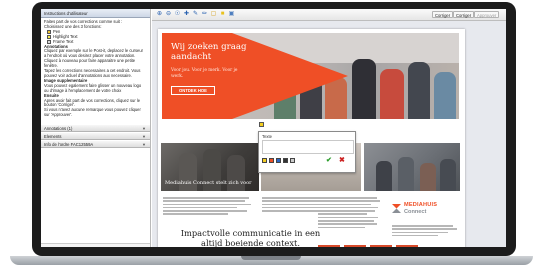 This screenshot has height=272, width=543. Describe the element at coordinates (209, 52) in the screenshot. I see `hero-title: Wij zoeken graag aandacht` at that location.